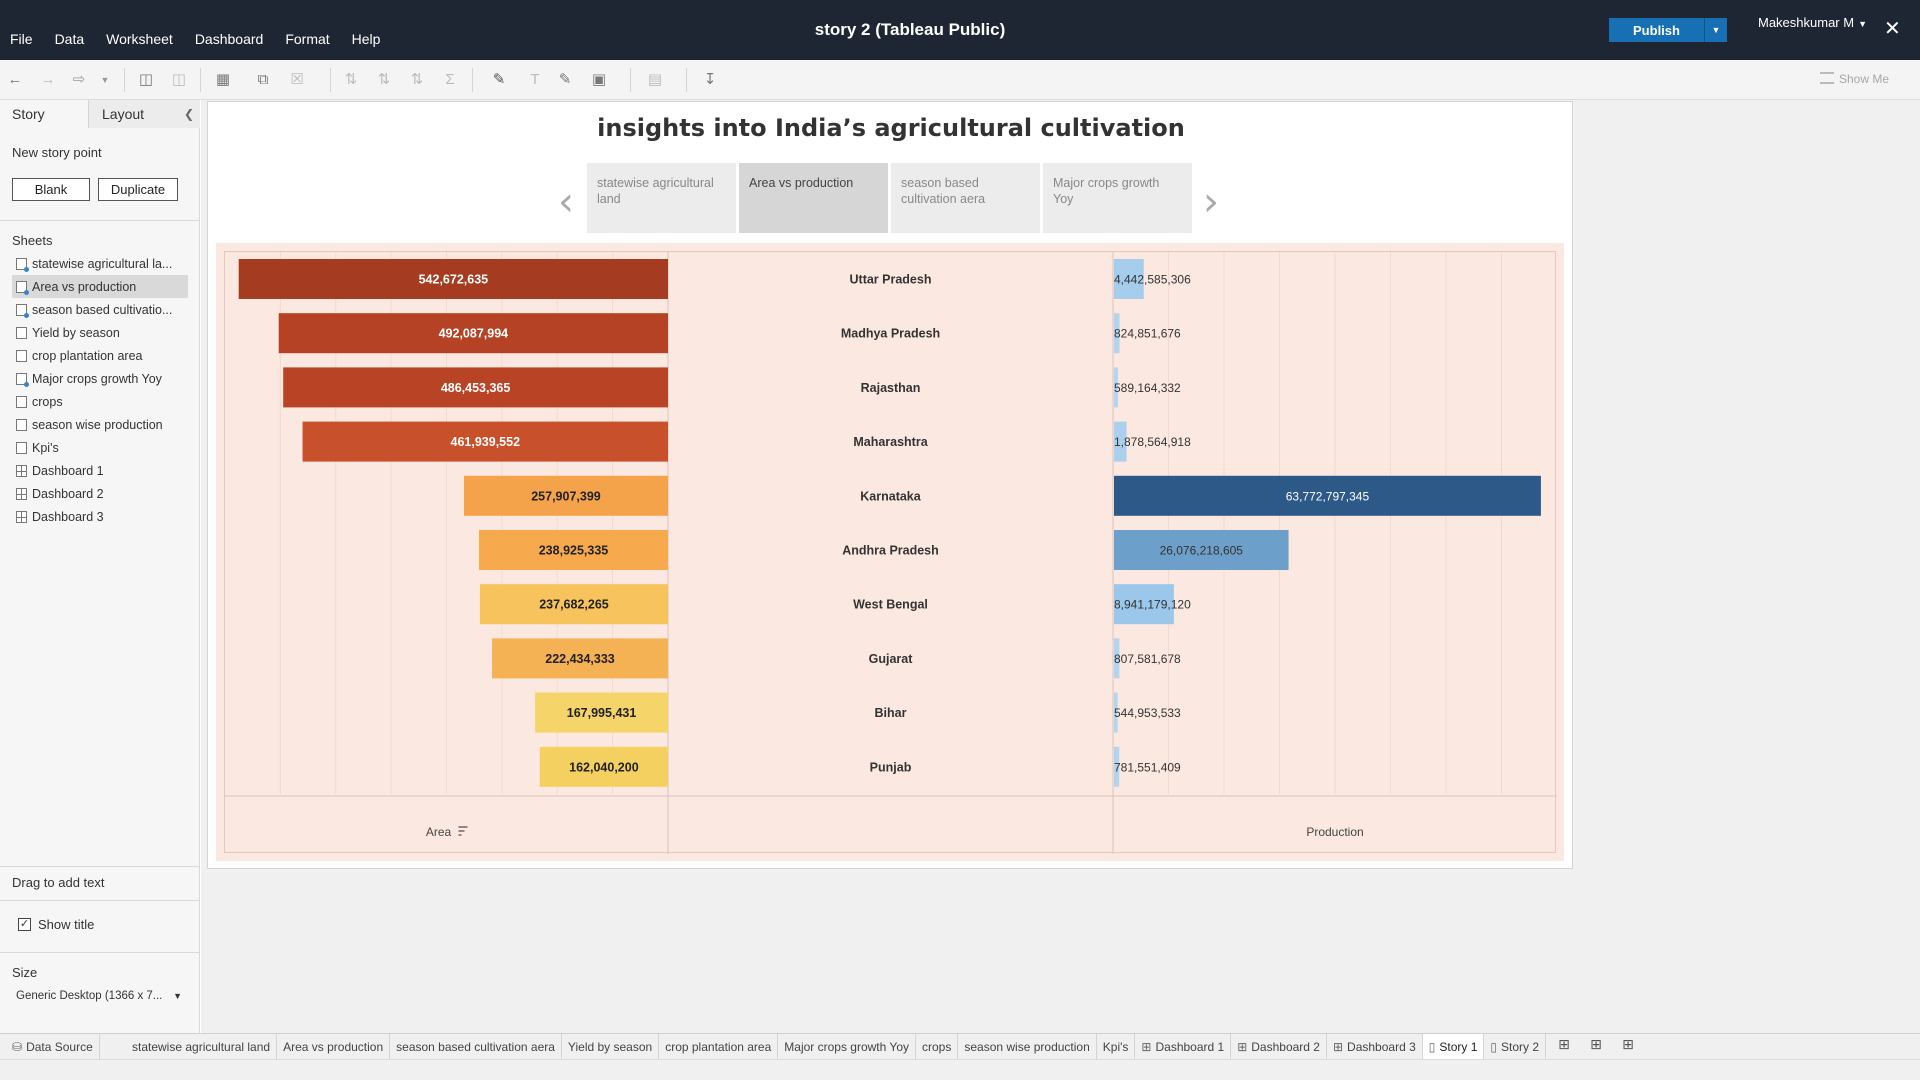  I want to click on fit-icon: ▣, so click(599, 80).